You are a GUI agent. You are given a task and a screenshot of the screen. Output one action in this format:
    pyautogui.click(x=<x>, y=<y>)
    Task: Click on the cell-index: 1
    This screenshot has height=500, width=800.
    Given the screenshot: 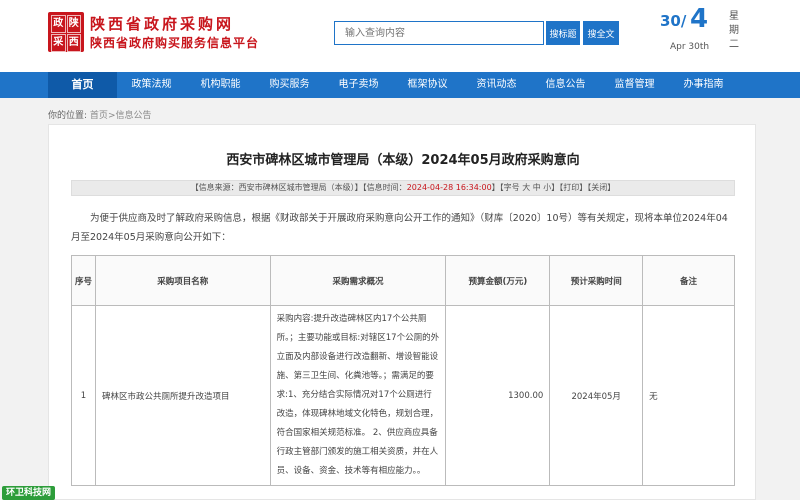 What is the action you would take?
    pyautogui.click(x=83, y=395)
    